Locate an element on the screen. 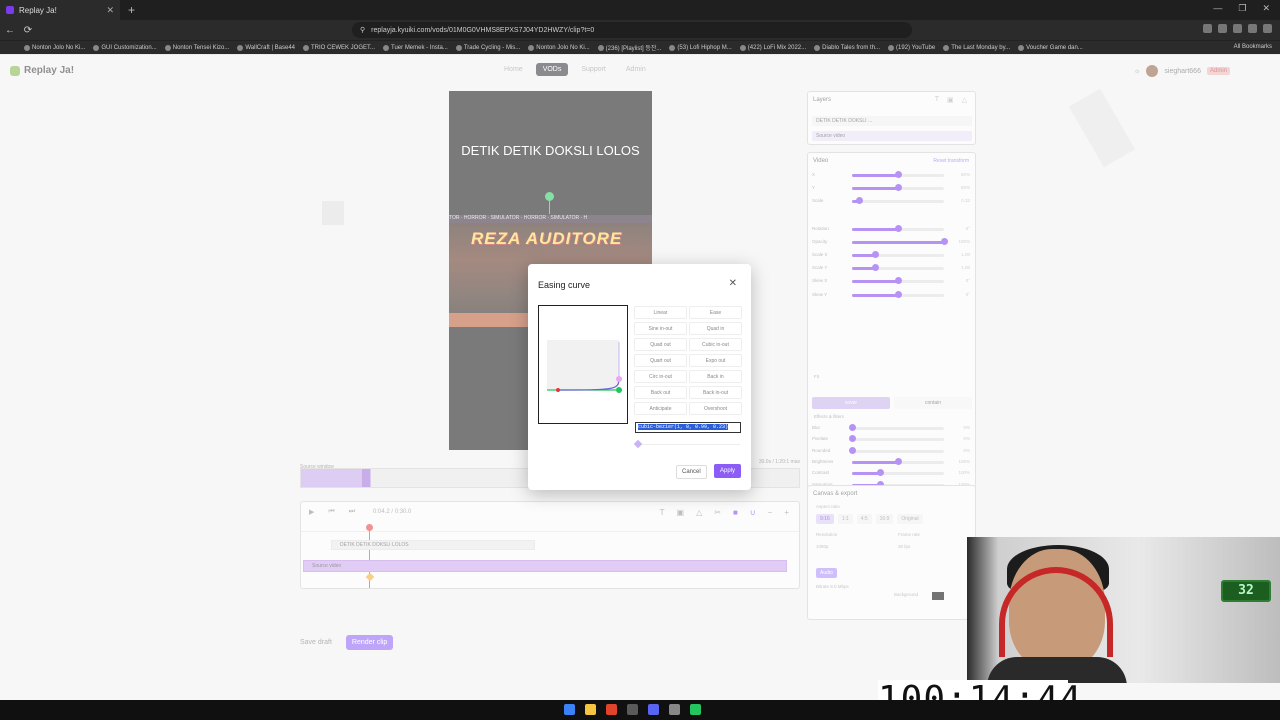  dialog-title: Easing curve is located at coordinates (564, 285).